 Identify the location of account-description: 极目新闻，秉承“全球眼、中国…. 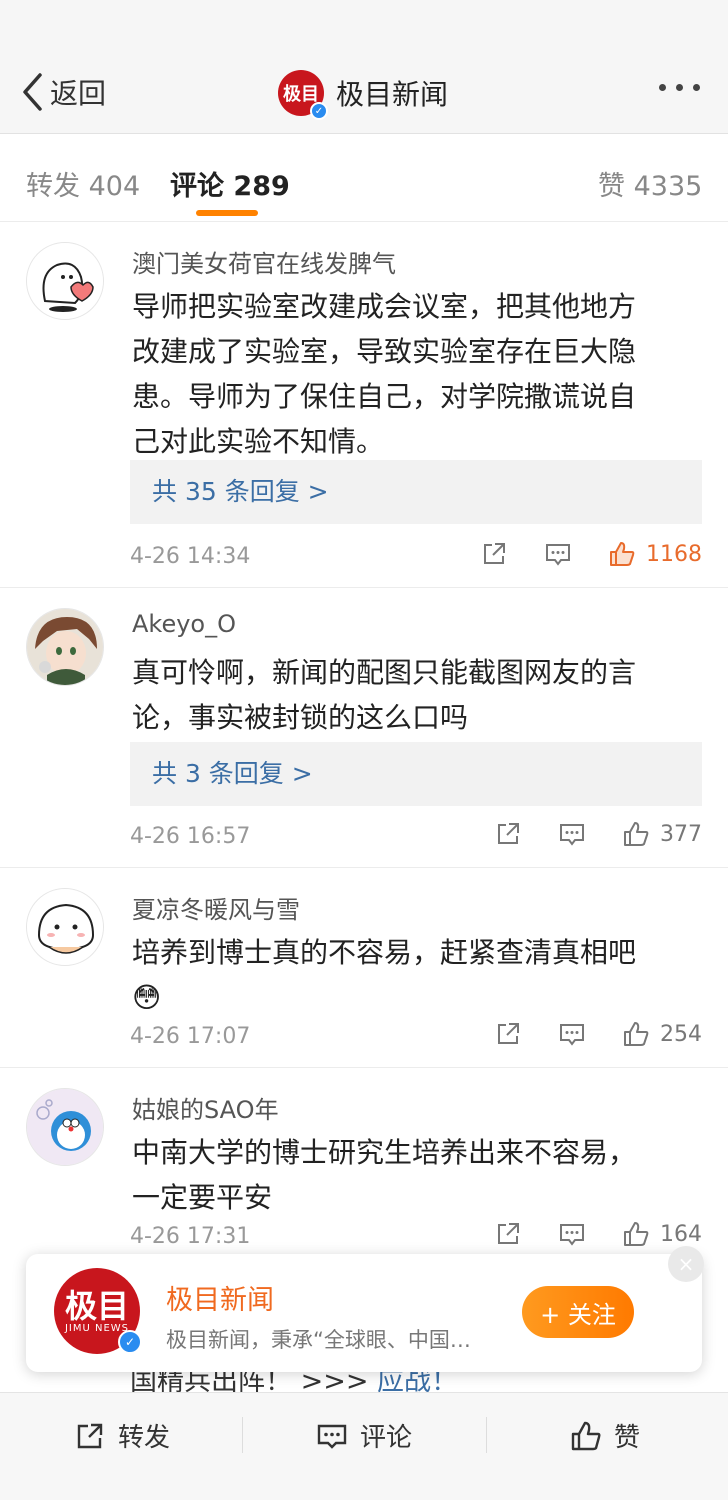
(318, 1340).